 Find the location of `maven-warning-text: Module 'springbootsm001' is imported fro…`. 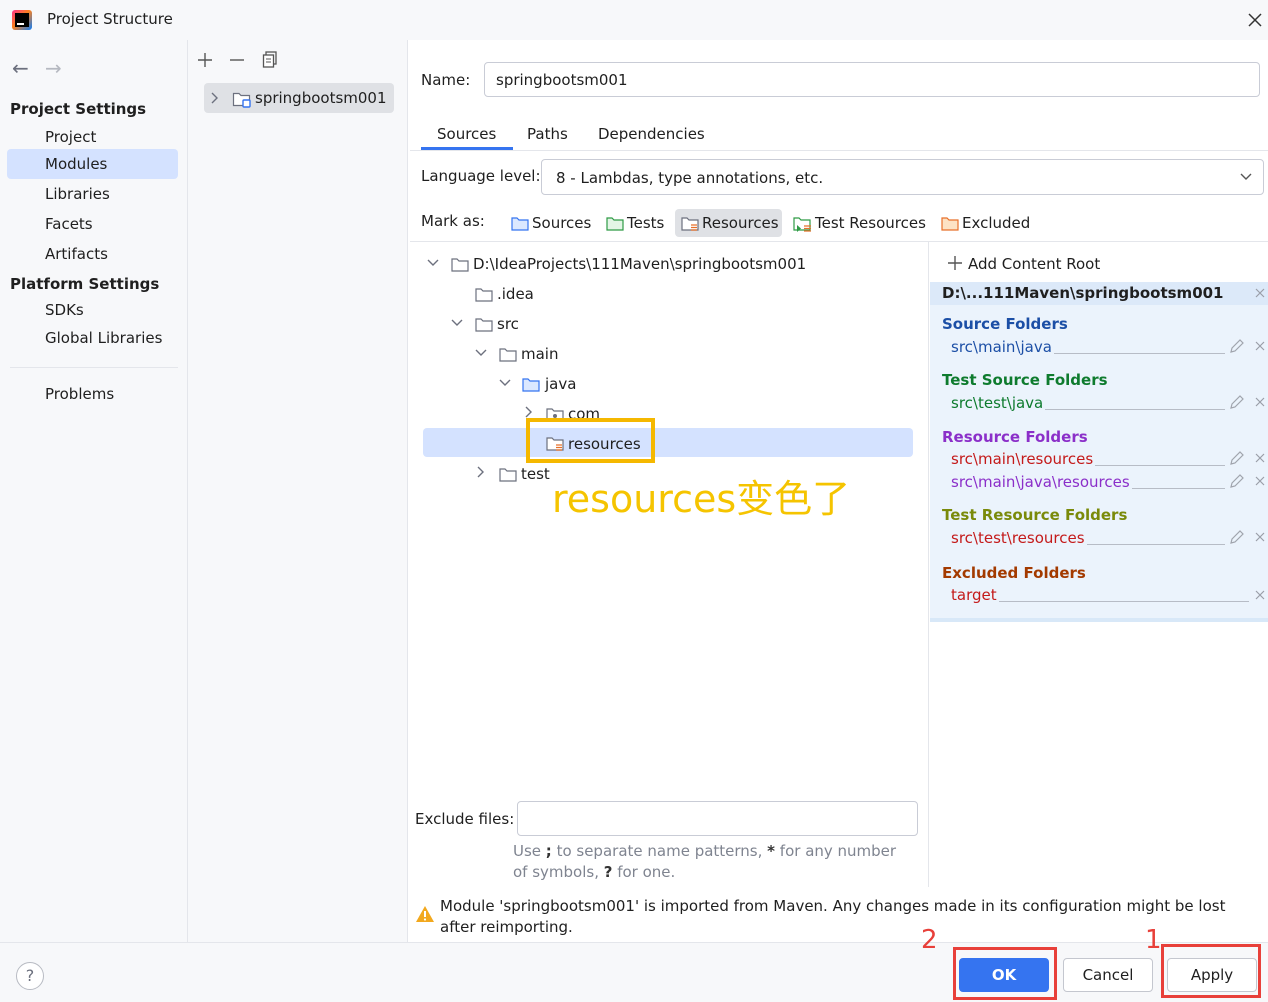

maven-warning-text: Module 'springbootsm001' is imported fro… is located at coordinates (833, 916).